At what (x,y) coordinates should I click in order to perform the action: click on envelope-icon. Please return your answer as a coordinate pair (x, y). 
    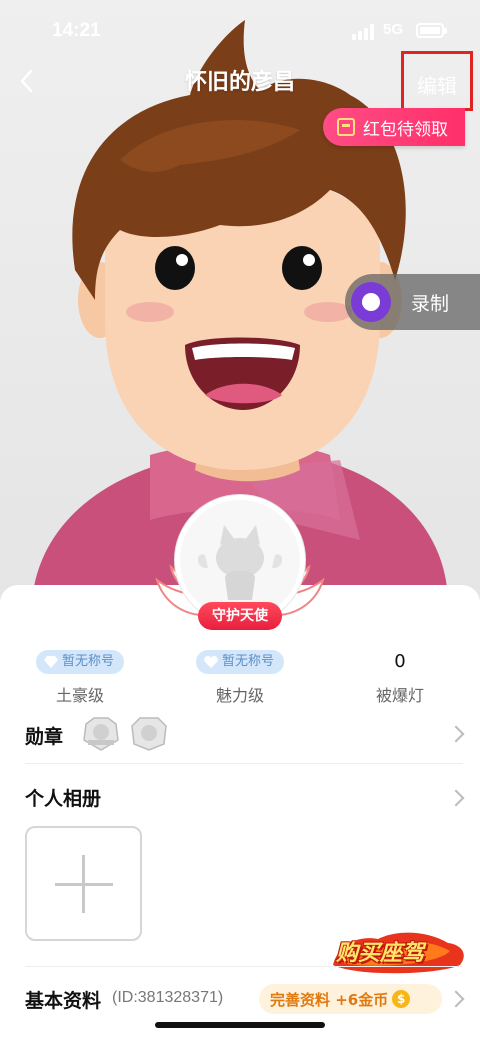
    Looking at the image, I should click on (346, 127).